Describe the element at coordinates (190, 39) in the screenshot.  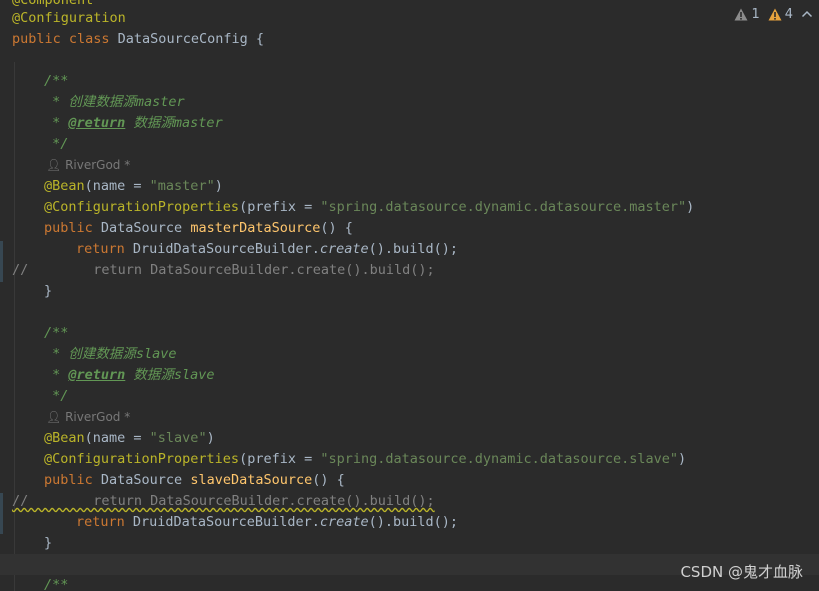
I see `class-name: DataSourceConfig {` at that location.